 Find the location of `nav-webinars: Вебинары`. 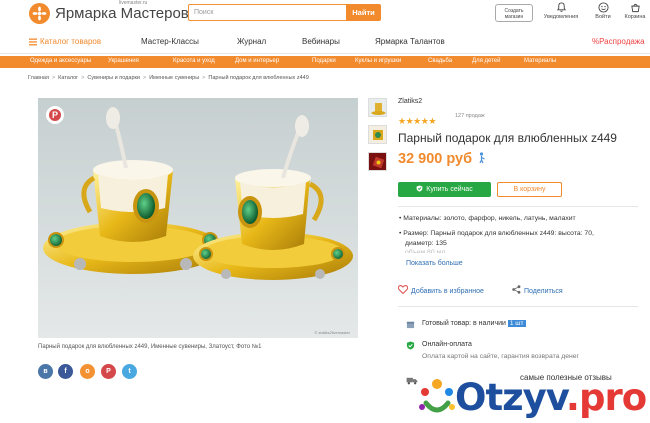

nav-webinars: Вебинары is located at coordinates (321, 41).